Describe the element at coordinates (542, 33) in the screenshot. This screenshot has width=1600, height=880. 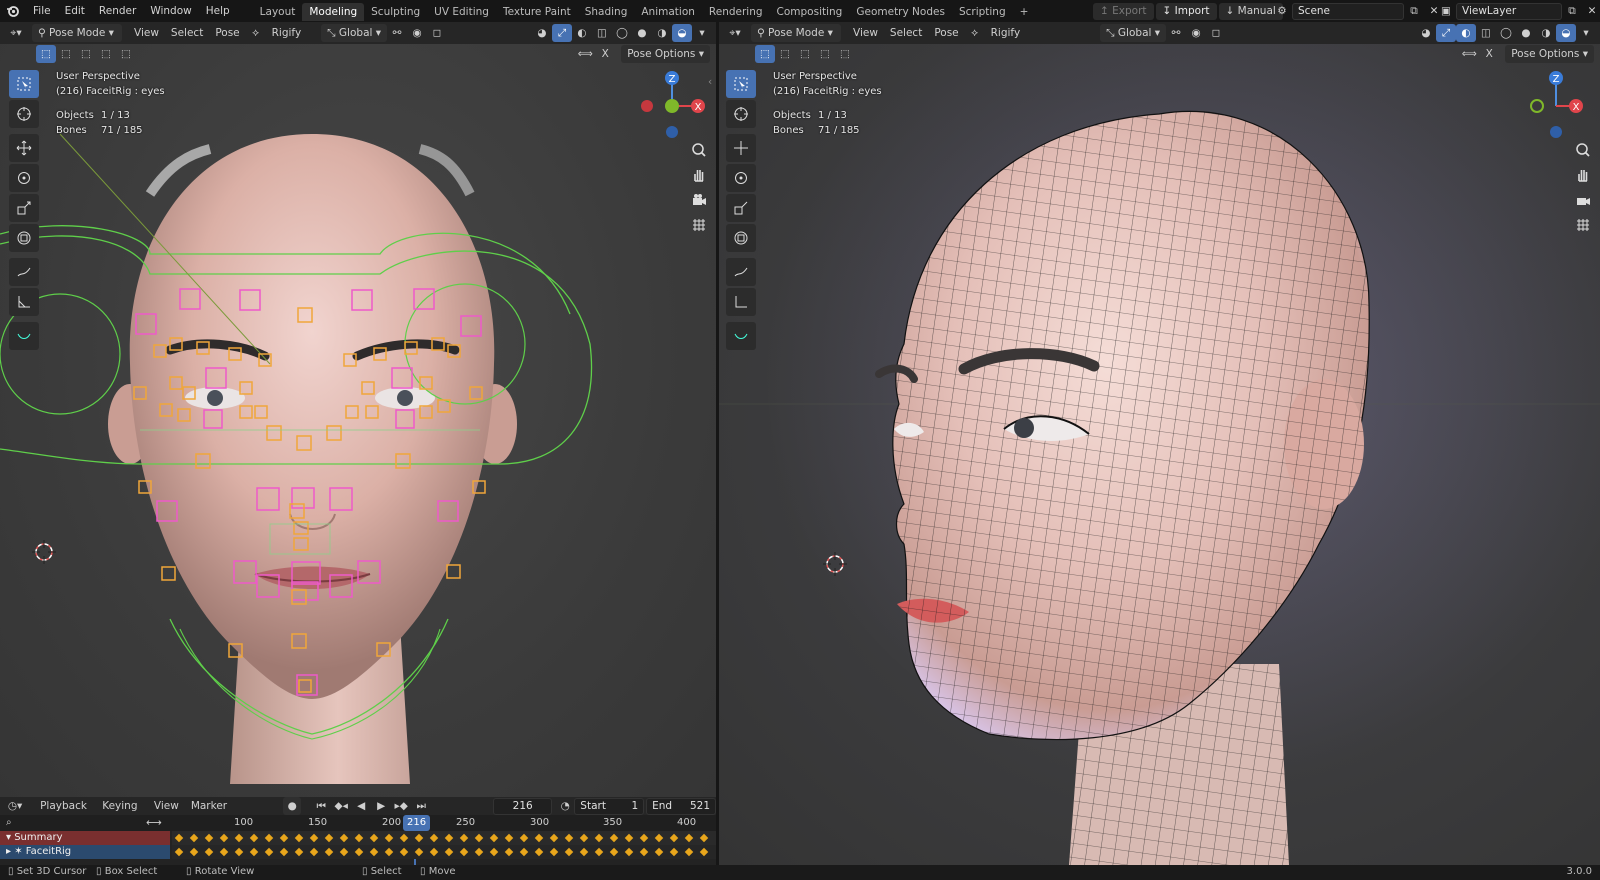
I see `visibility-icon: ◕` at that location.